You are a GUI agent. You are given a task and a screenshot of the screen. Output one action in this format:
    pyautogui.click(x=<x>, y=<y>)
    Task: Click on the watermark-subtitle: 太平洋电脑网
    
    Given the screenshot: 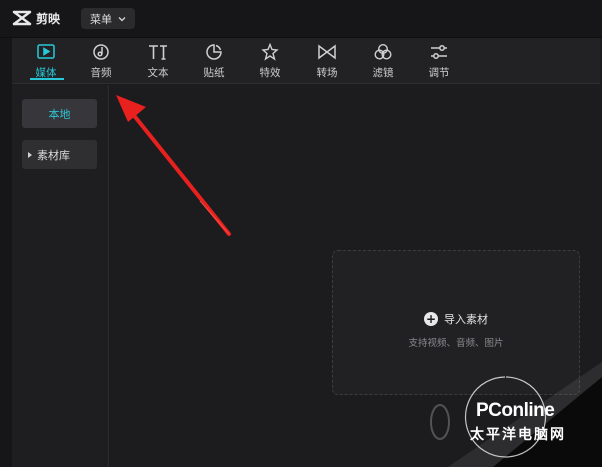 What is the action you would take?
    pyautogui.click(x=518, y=435)
    